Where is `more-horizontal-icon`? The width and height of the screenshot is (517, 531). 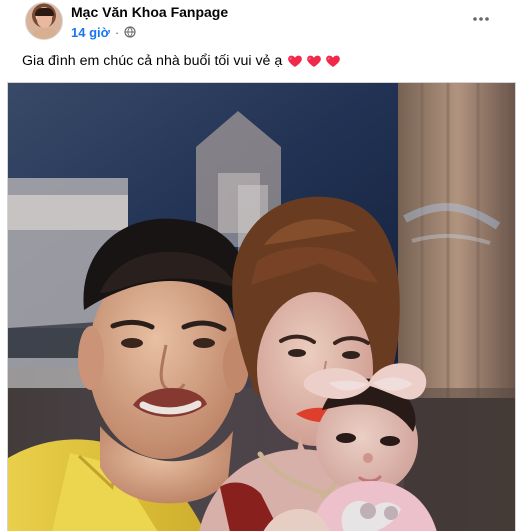 more-horizontal-icon is located at coordinates (481, 19).